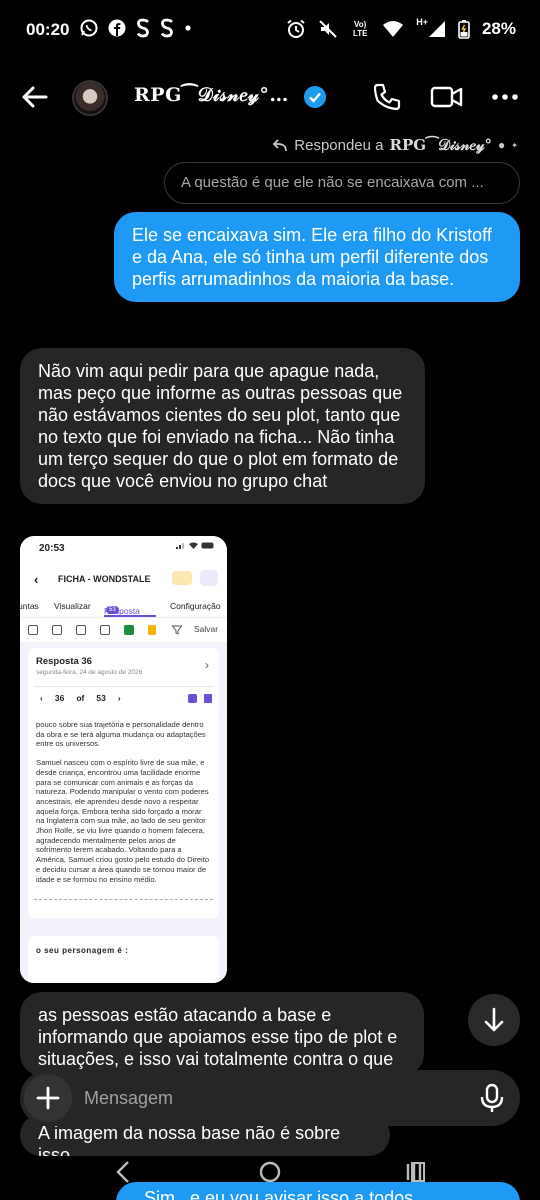 This screenshot has height=1200, width=540. Describe the element at coordinates (104, 579) in the screenshot. I see `image-form-title: FICHA - WONDSTALE` at that location.